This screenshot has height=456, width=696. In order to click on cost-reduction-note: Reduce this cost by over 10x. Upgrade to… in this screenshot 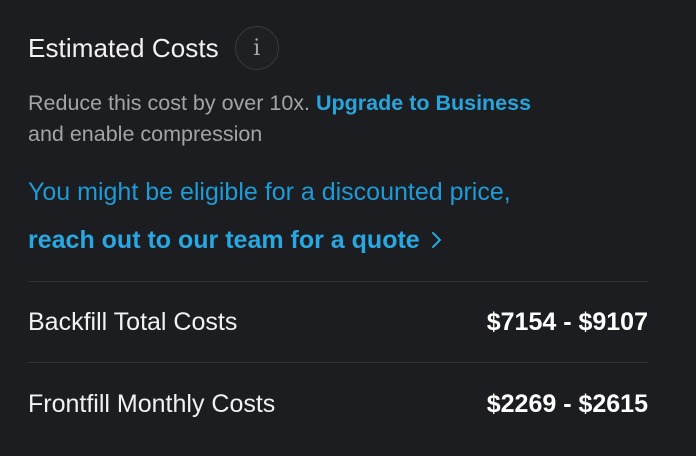, I will do `click(338, 119)`.